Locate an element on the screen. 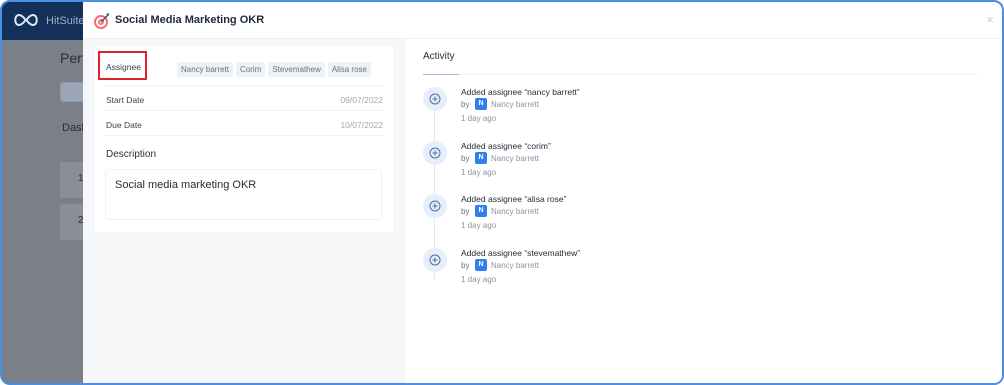 This screenshot has height=385, width=1004. activity-tab-underline is located at coordinates (441, 74).